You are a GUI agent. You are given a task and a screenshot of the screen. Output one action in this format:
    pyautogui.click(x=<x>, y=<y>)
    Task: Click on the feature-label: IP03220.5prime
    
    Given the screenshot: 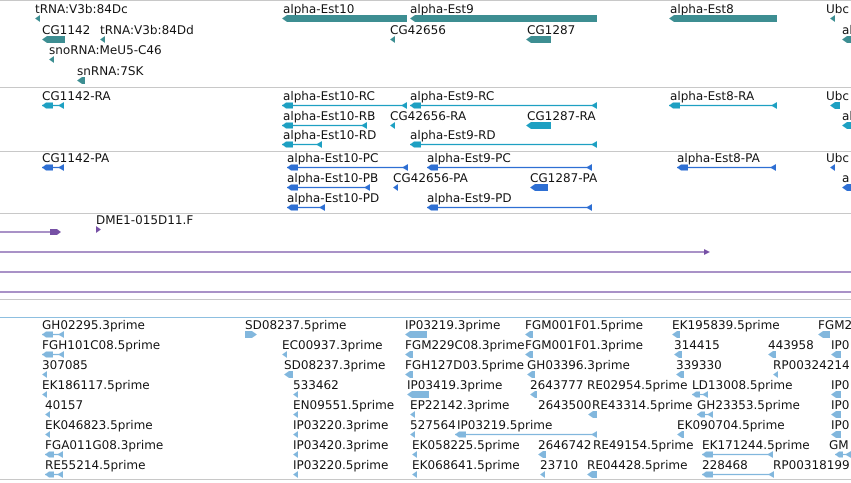 What is the action you would take?
    pyautogui.click(x=340, y=465)
    